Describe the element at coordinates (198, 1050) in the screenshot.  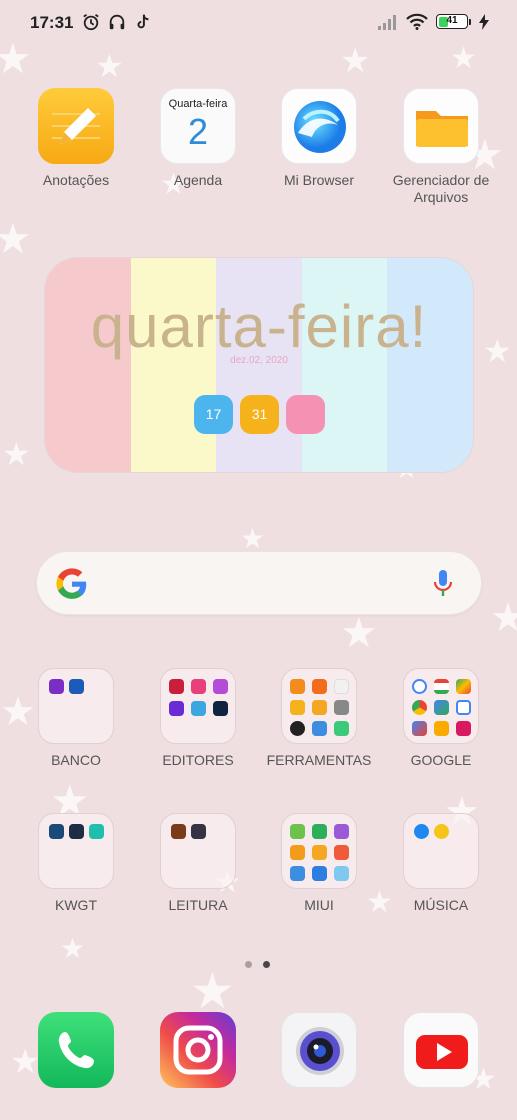
I see `instagram-icon` at that location.